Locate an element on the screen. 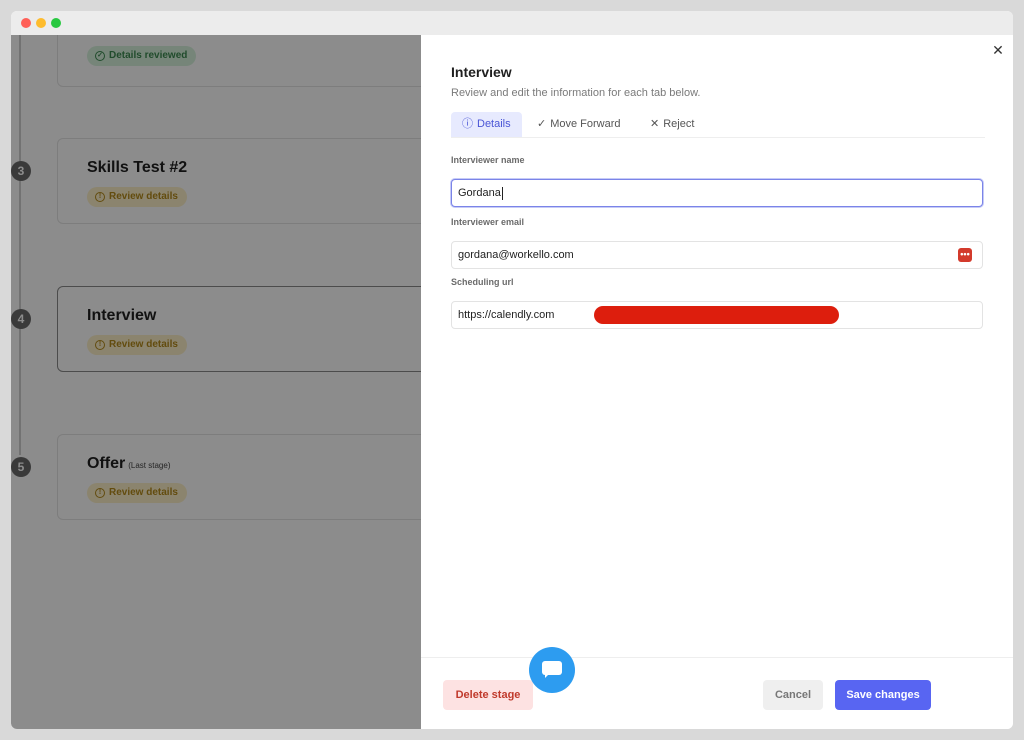 The image size is (1024, 740). maximize-window-button is located at coordinates (56, 23).